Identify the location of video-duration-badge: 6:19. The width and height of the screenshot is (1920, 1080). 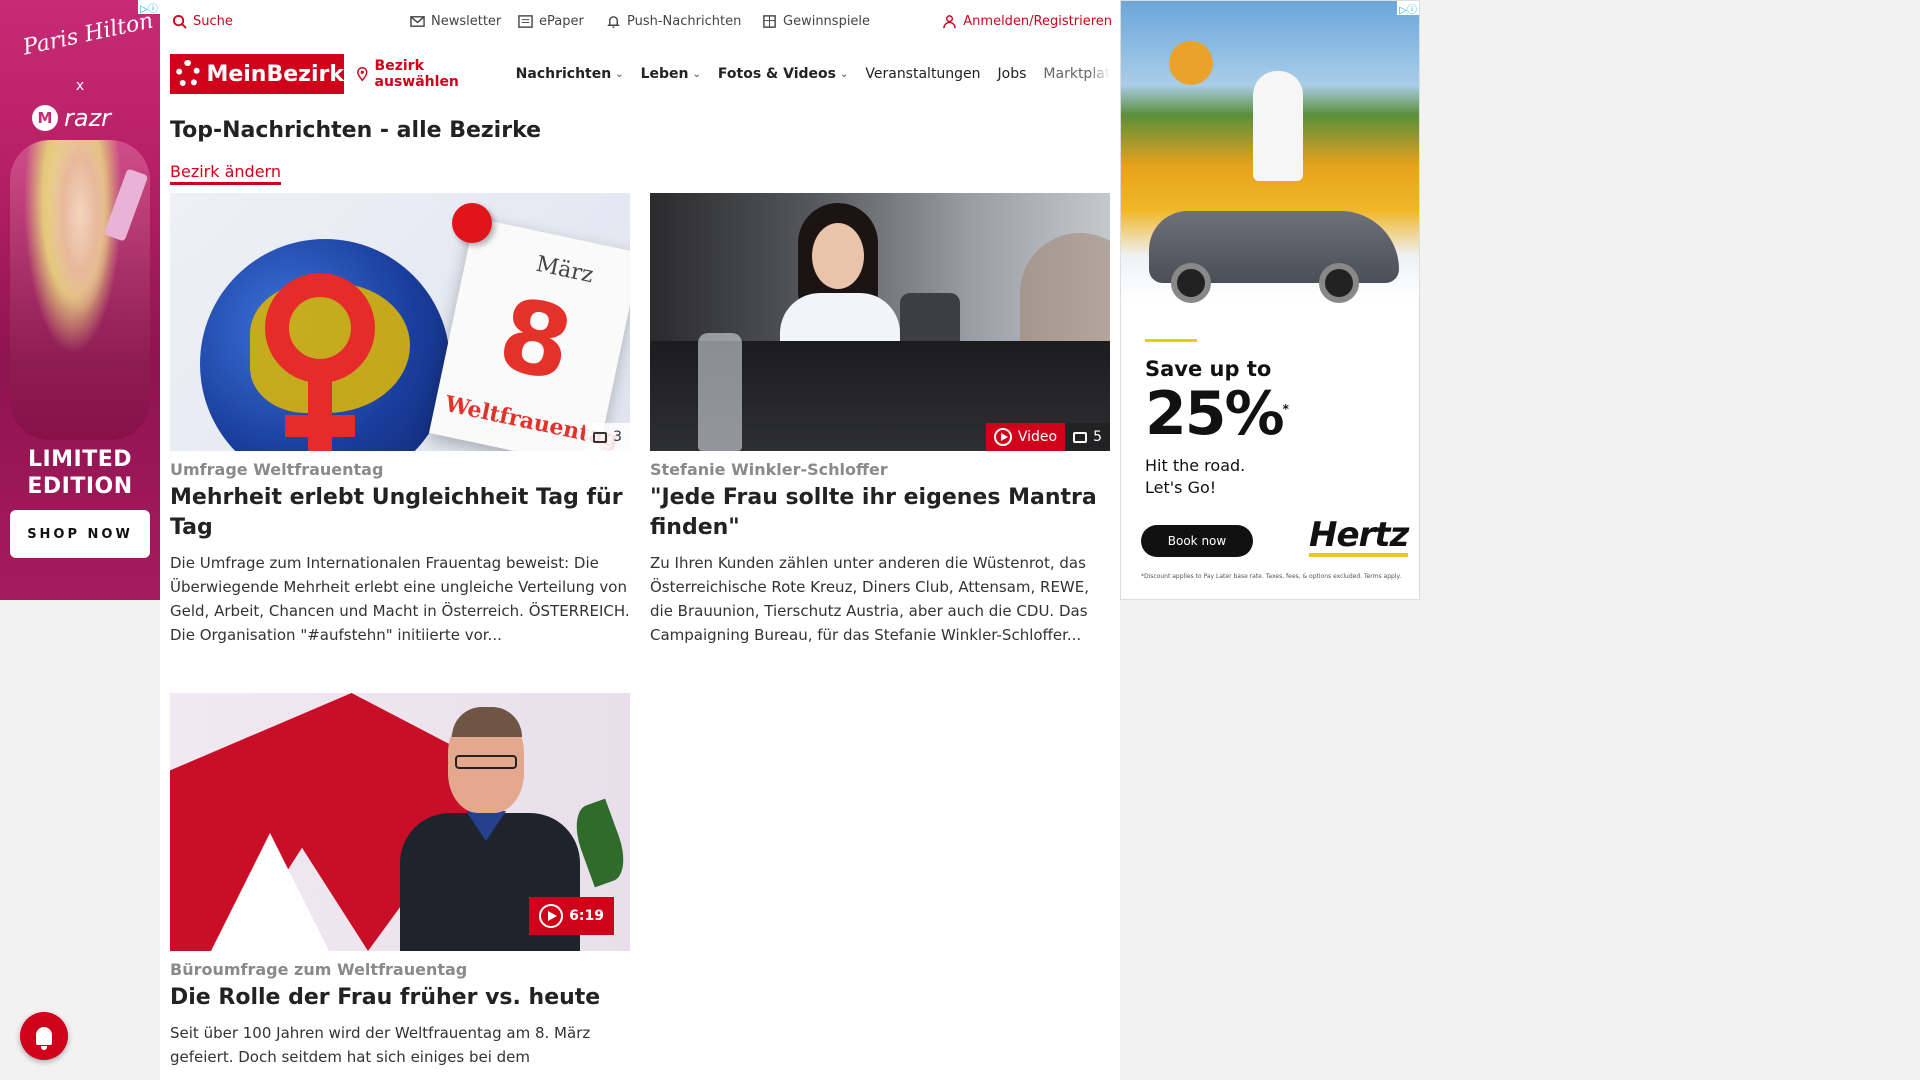
(571, 916).